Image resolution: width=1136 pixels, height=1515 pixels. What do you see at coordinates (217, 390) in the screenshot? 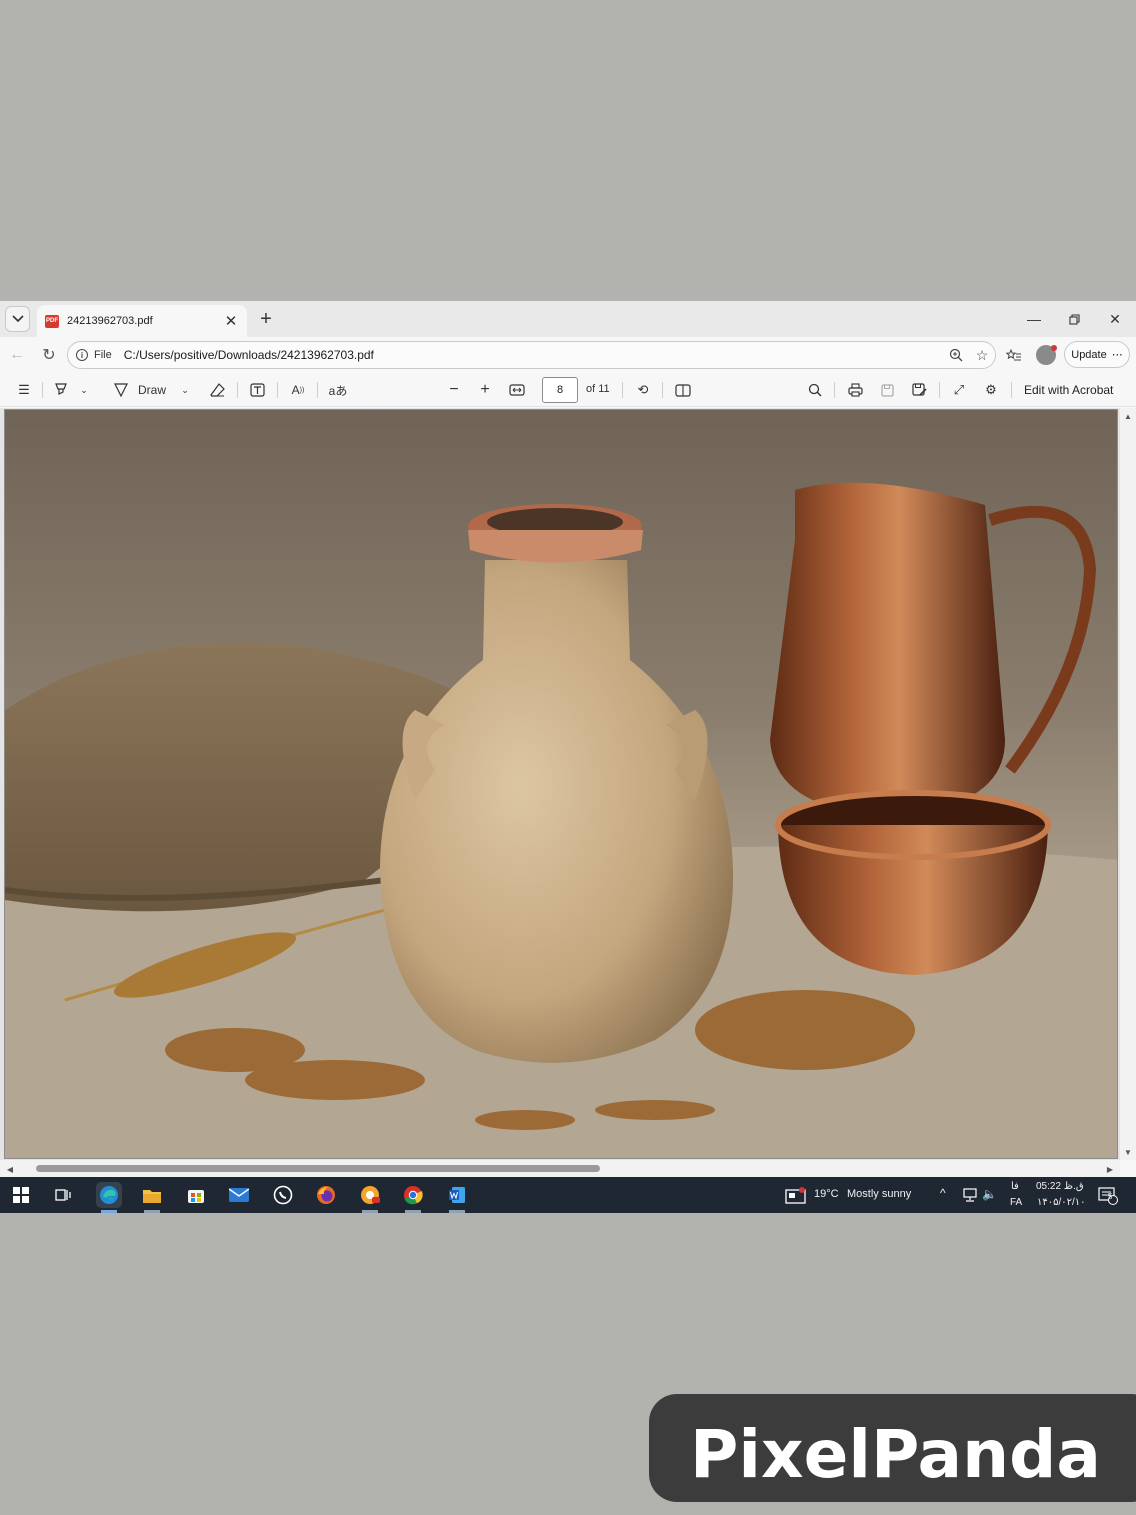
I see `eraser-icon` at bounding box center [217, 390].